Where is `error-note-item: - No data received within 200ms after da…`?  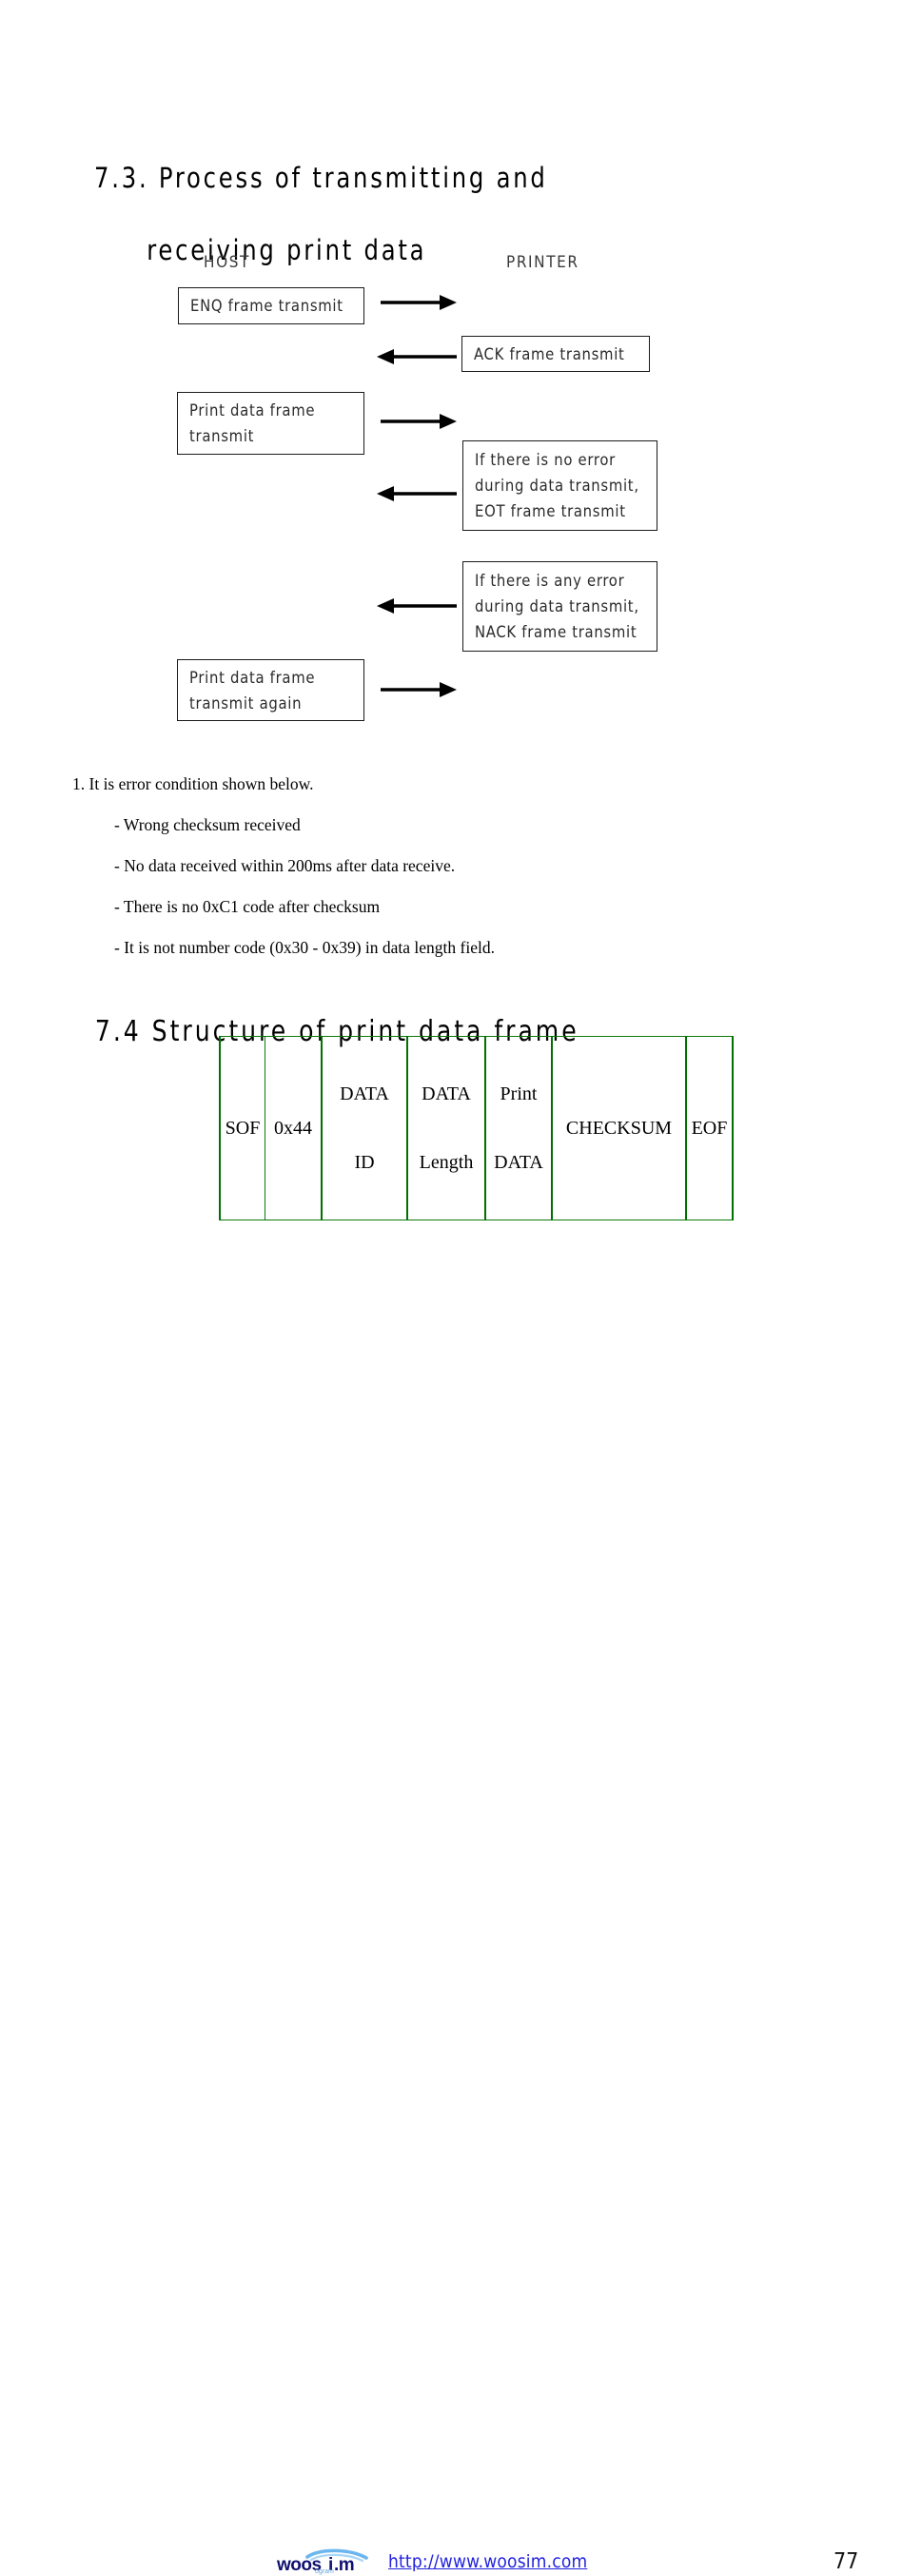
error-note-item: - No data received within 200ms after da… is located at coordinates (285, 866).